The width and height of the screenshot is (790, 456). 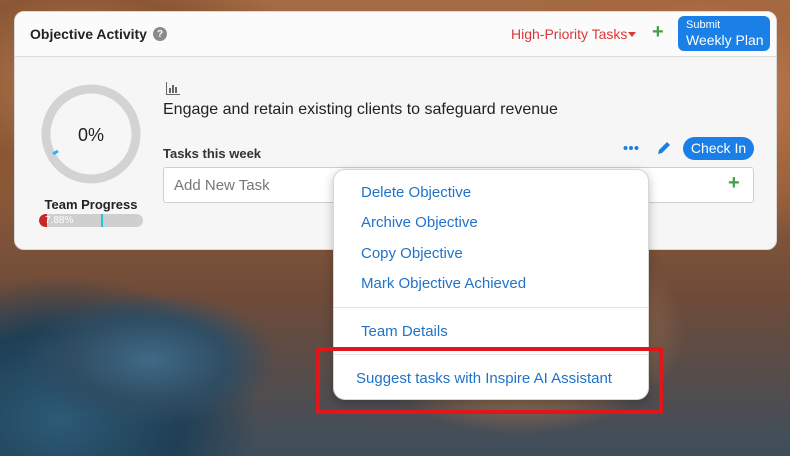 I want to click on tasks-this-week-label: Tasks this week, so click(x=212, y=153).